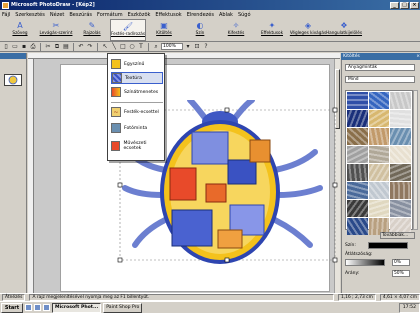 The width and height of the screenshot is (420, 313). I want to click on tool-designer: ❖ Hangulatkijelölés, so click(344, 30).